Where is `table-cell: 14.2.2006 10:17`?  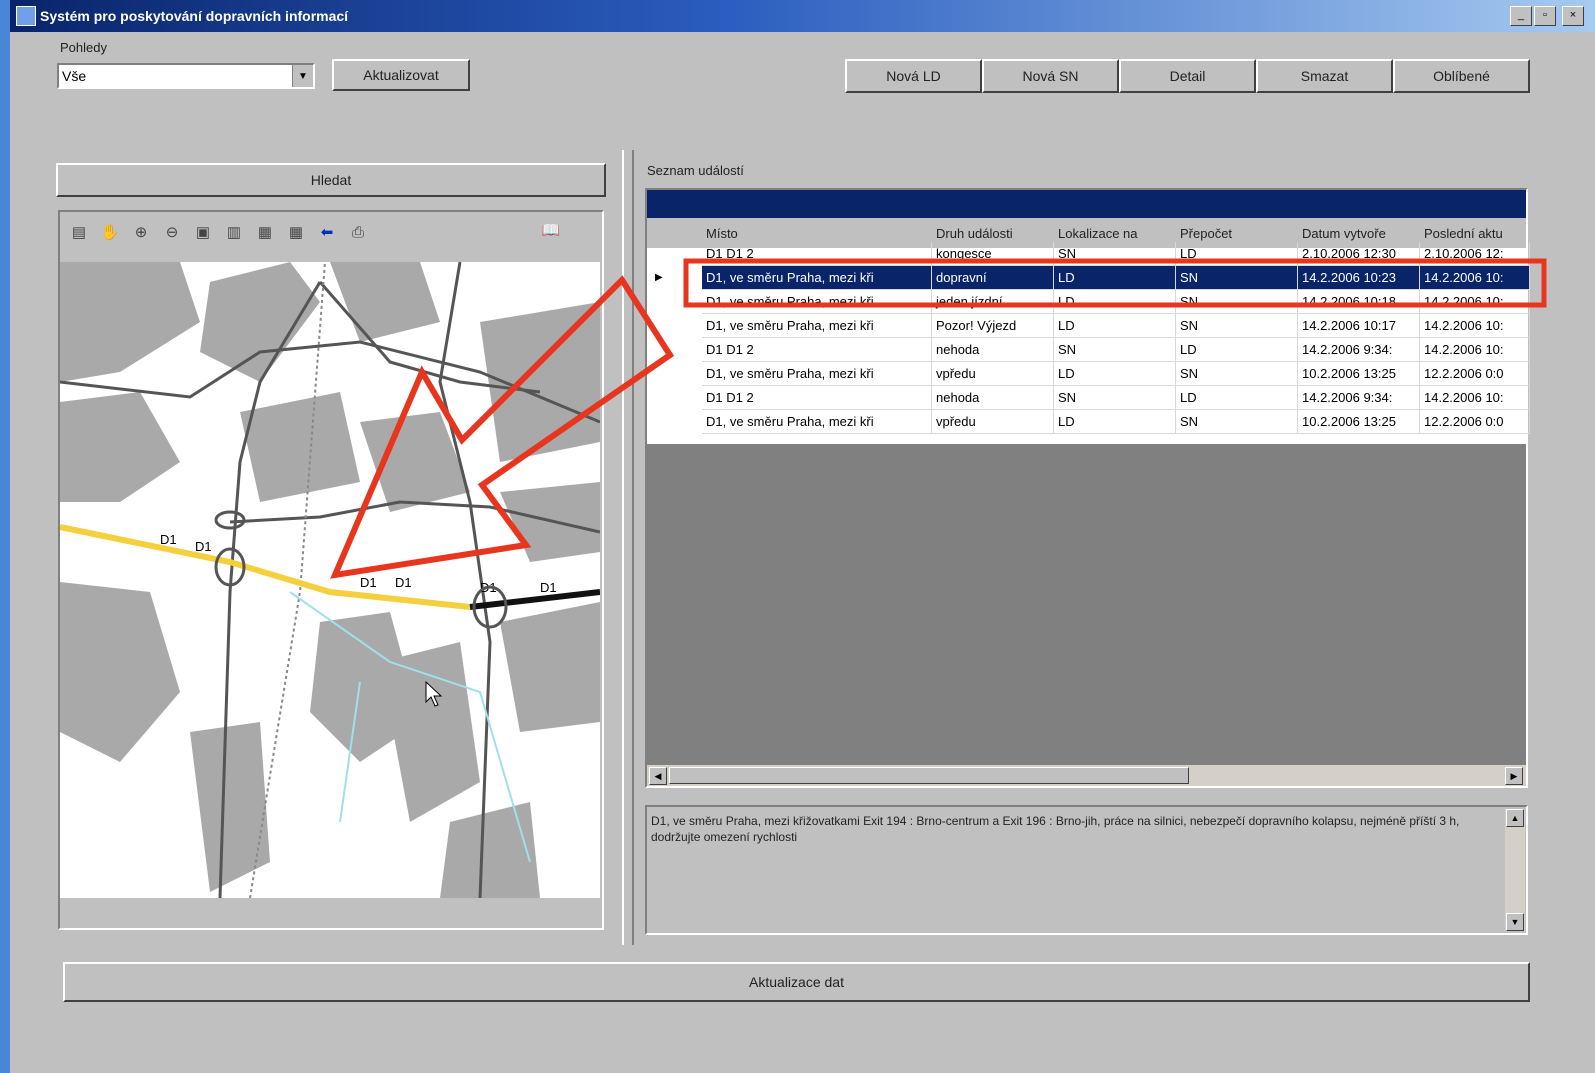 table-cell: 14.2.2006 10:17 is located at coordinates (1359, 326).